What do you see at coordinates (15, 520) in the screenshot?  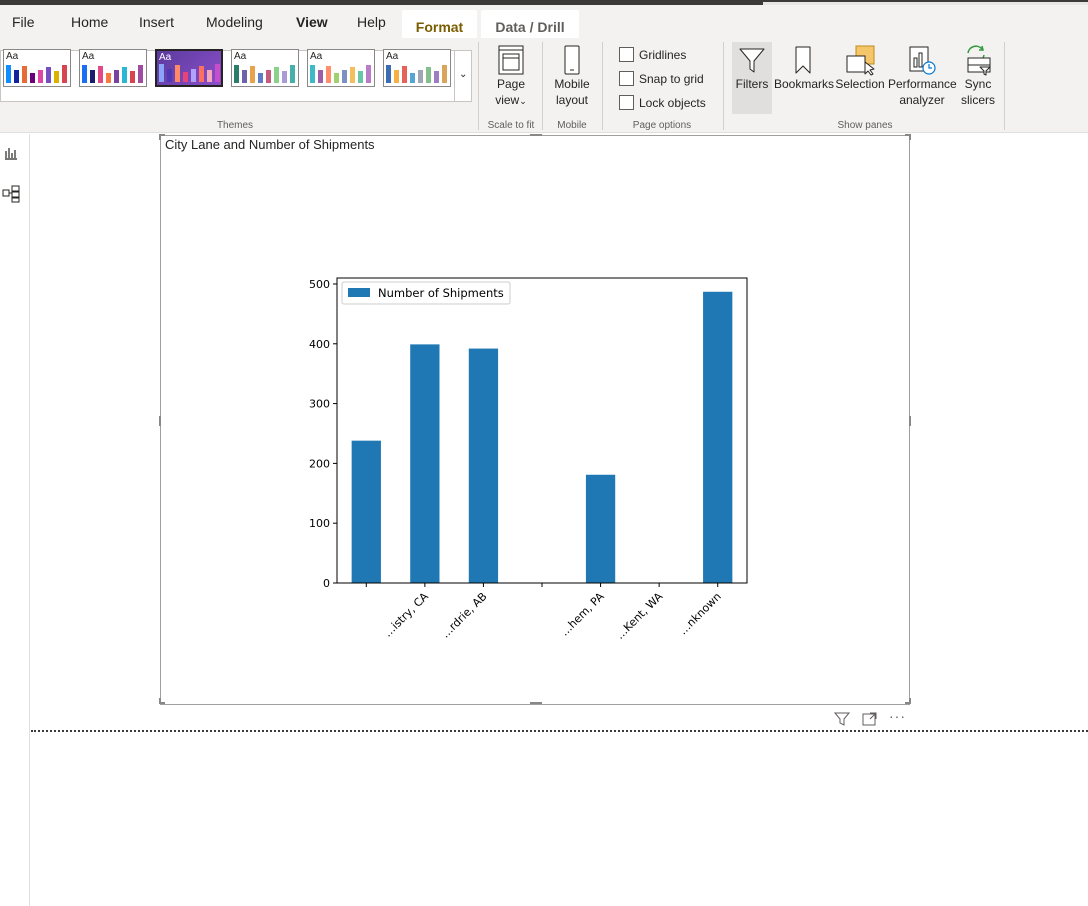 I see `left-view-rail` at bounding box center [15, 520].